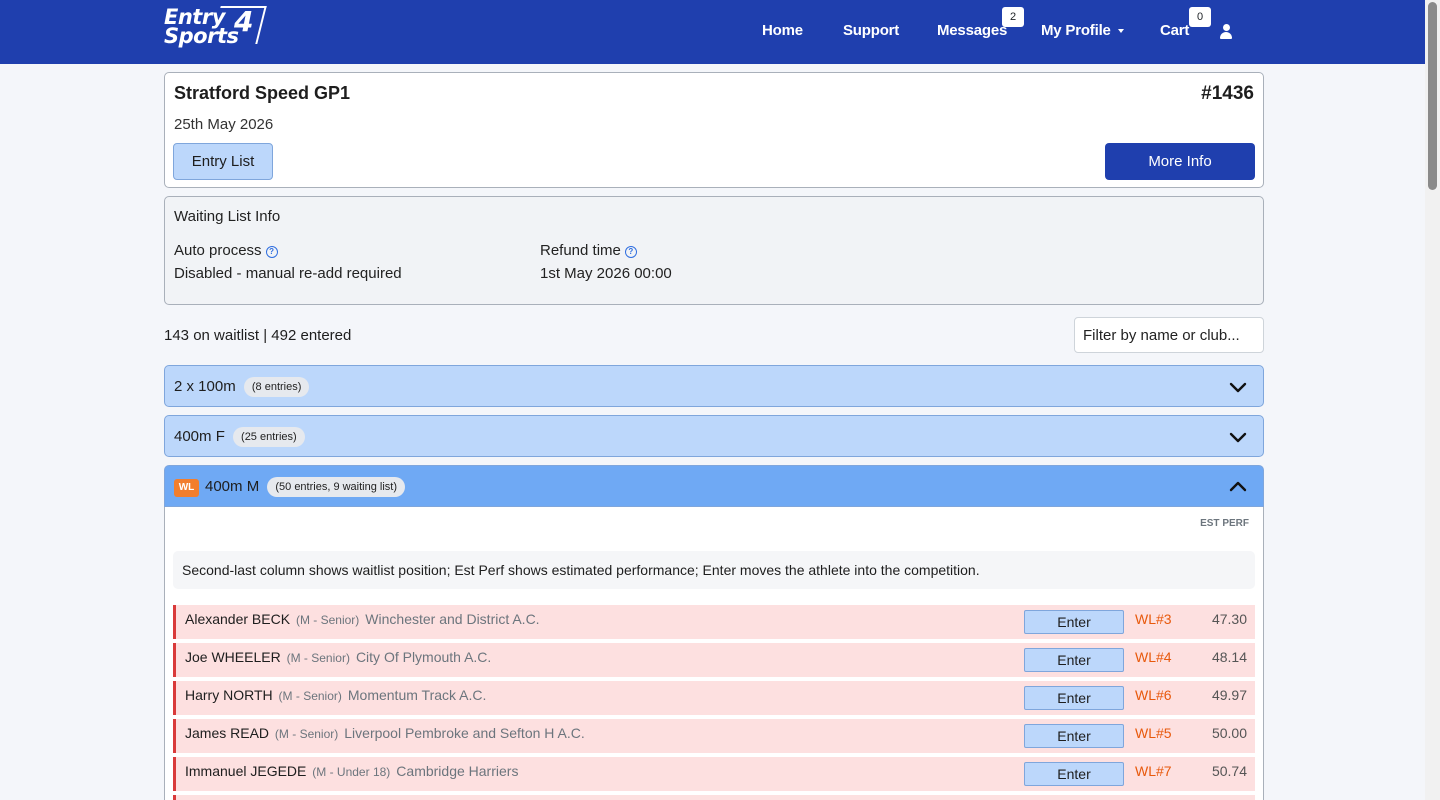 The image size is (1440, 800). What do you see at coordinates (227, 216) in the screenshot?
I see `waiting-list-info-heading: Waiting List Info` at bounding box center [227, 216].